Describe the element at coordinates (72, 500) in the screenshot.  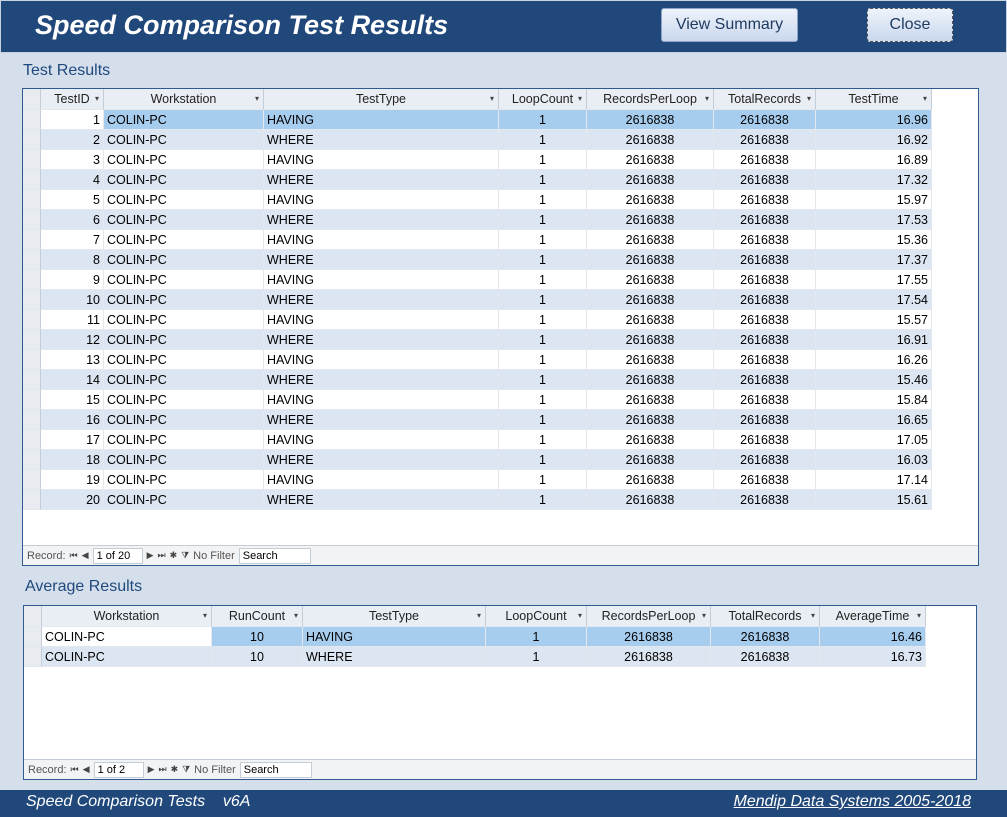
I see `cell-testid: 20` at that location.